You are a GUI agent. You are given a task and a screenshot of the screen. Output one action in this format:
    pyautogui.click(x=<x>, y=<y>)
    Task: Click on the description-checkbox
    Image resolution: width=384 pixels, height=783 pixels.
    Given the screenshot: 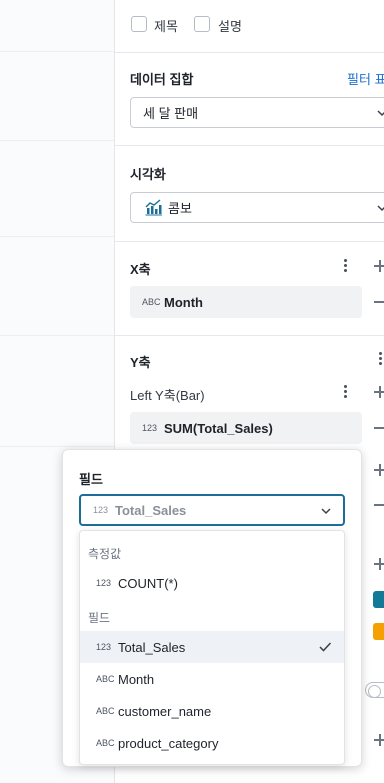 What is the action you would take?
    pyautogui.click(x=202, y=24)
    